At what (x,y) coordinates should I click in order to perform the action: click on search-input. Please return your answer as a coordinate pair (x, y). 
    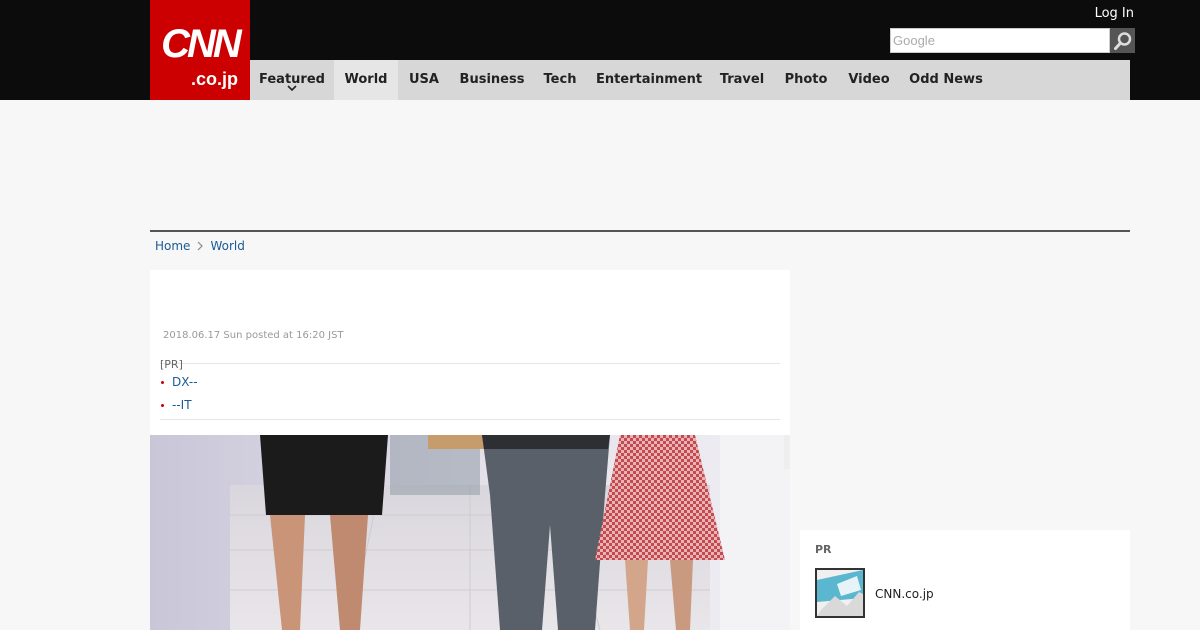
    Looking at the image, I should click on (1000, 40).